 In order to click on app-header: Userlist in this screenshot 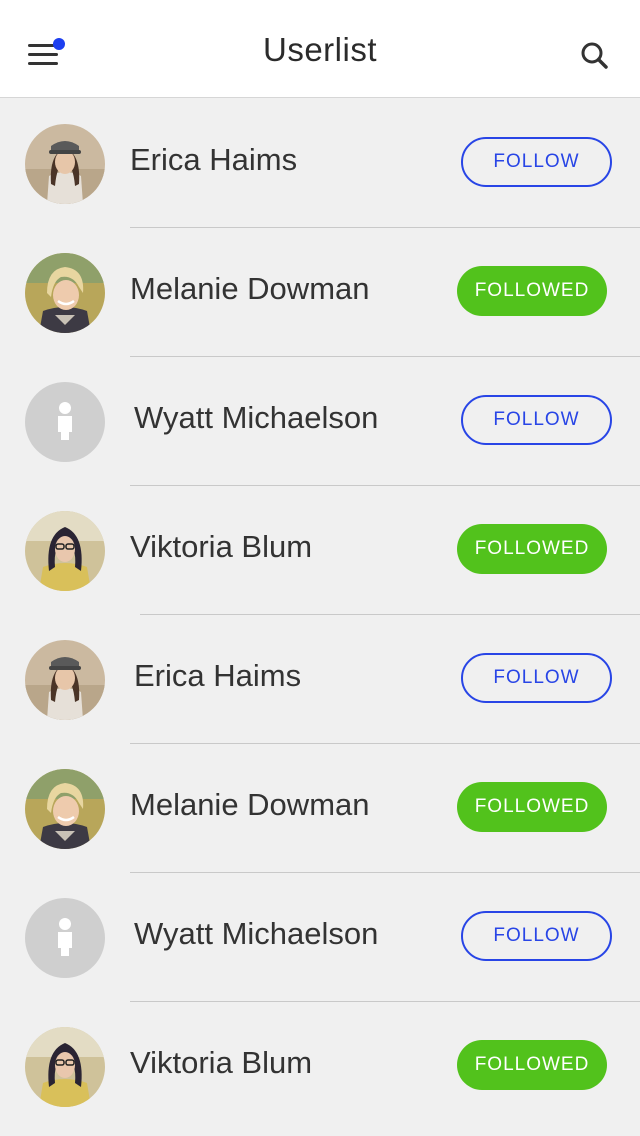, I will do `click(320, 49)`.